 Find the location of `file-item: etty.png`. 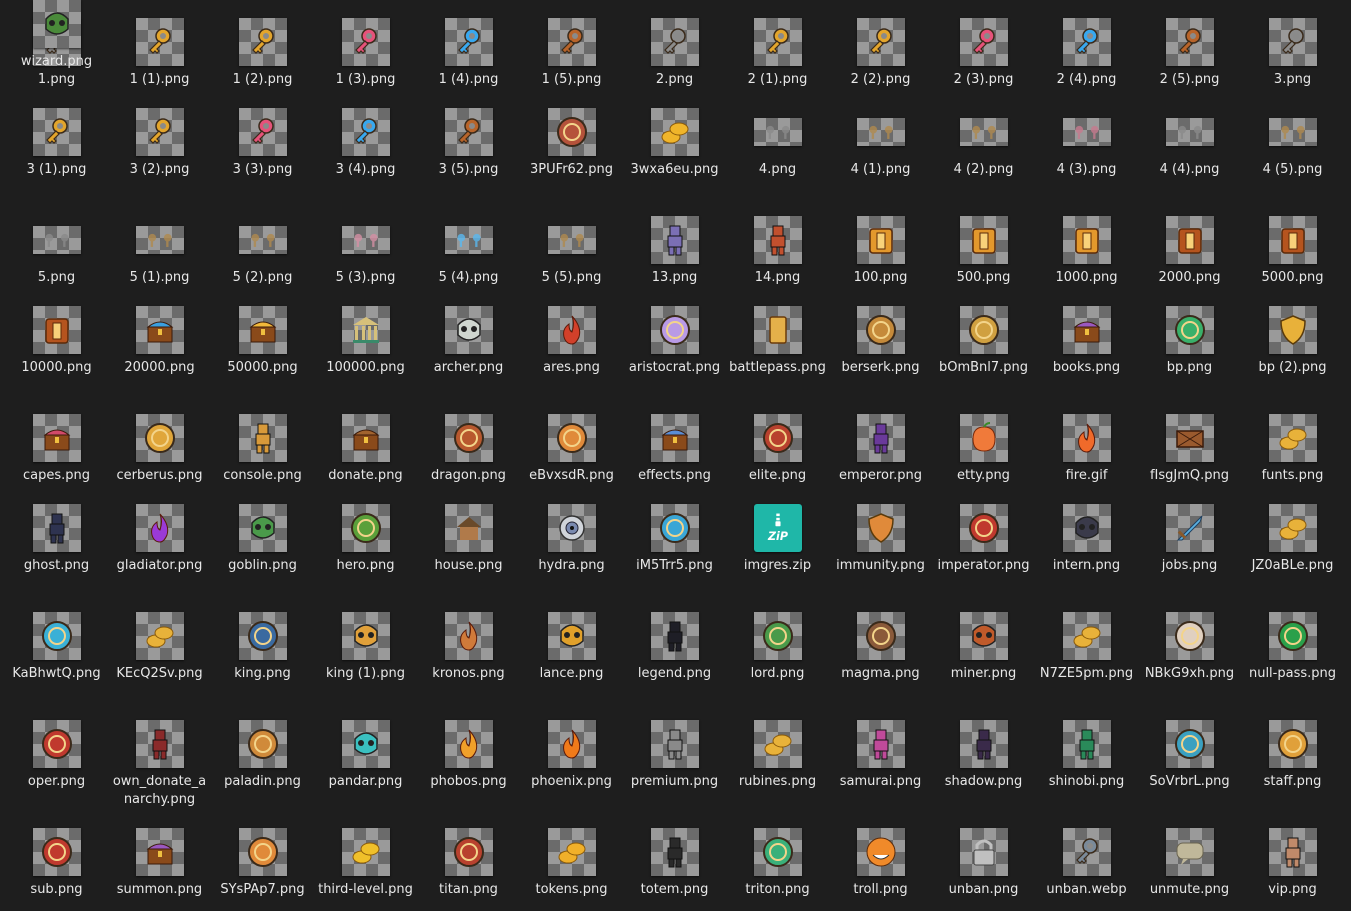

file-item: etty.png is located at coordinates (983, 449).